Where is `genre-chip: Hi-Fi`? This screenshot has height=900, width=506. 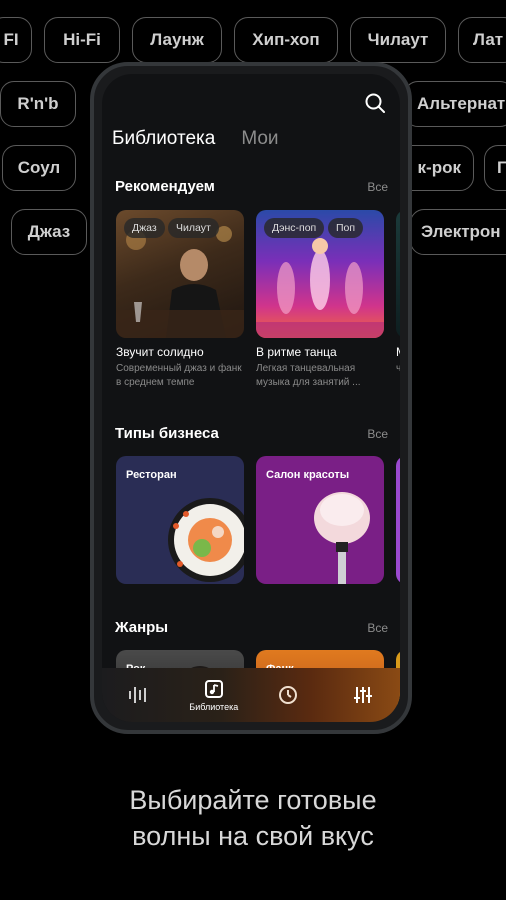
genre-chip: Hi-Fi is located at coordinates (82, 40).